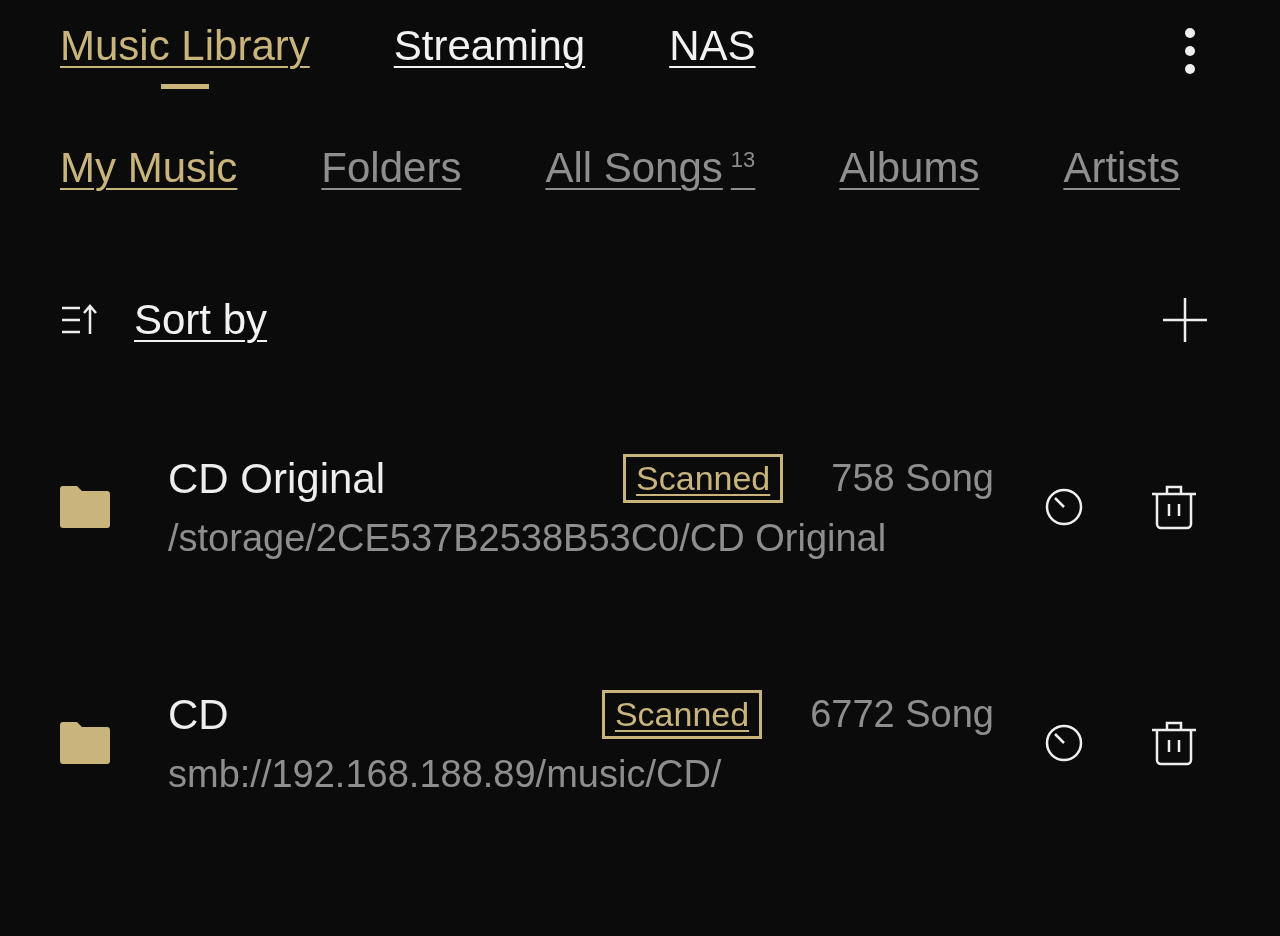 The image size is (1280, 936). Describe the element at coordinates (1122, 168) in the screenshot. I see `sub-tab: Artists` at that location.